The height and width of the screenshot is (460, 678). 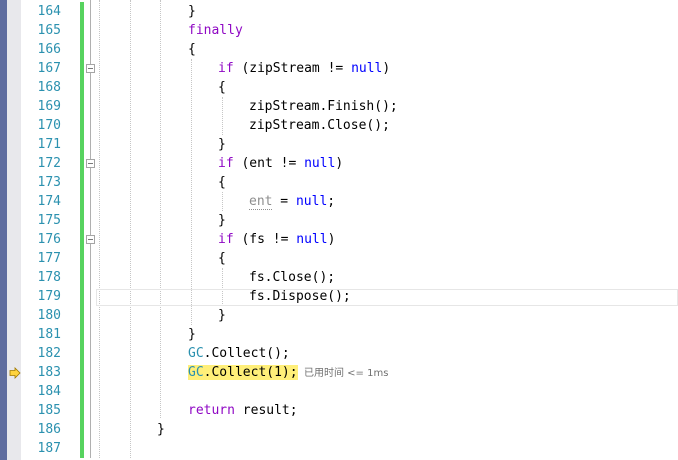 What do you see at coordinates (331, 201) in the screenshot?
I see `semicolon: ;` at bounding box center [331, 201].